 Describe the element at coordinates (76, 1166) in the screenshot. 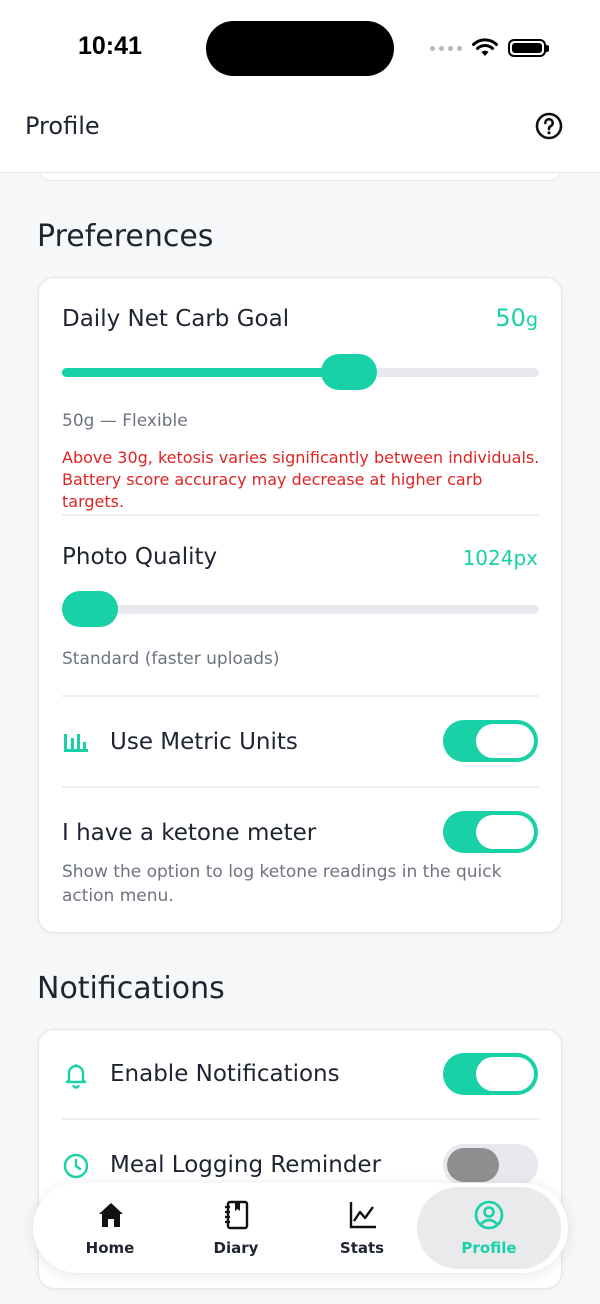

I see `clock-icon` at that location.